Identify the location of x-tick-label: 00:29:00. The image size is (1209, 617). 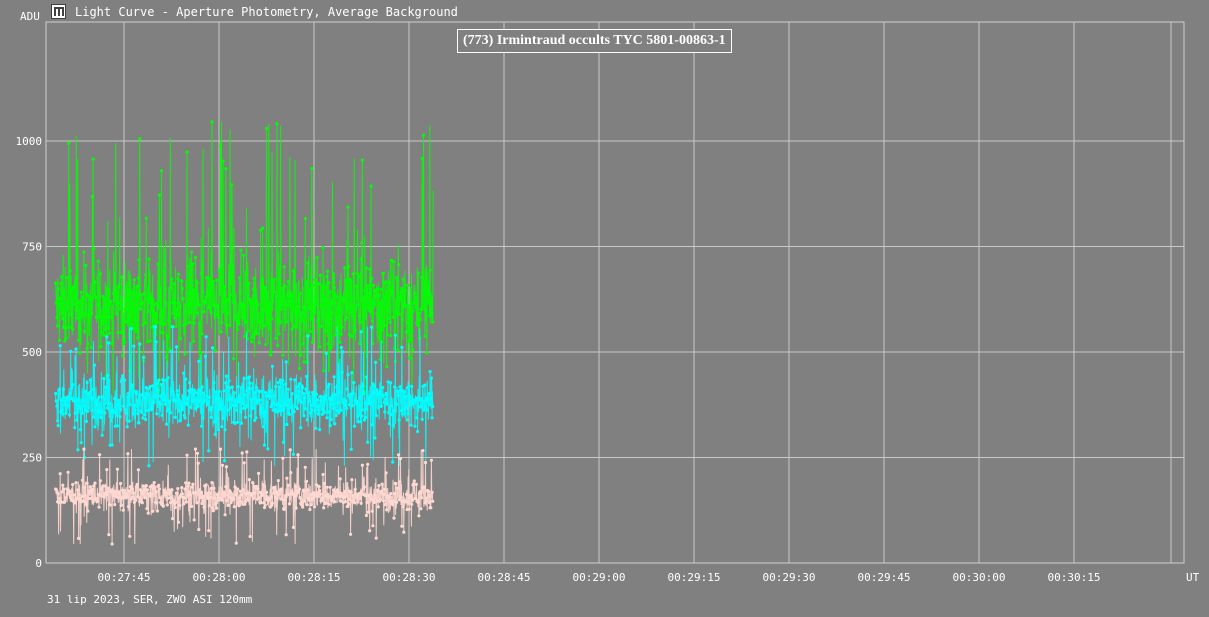
(599, 577).